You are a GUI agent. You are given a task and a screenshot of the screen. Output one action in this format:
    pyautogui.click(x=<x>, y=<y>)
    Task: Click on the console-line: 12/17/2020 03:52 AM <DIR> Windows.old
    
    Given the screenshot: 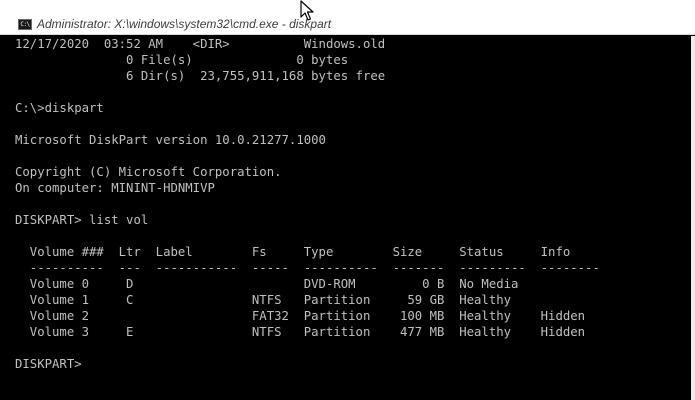 What is the action you would take?
    pyautogui.click(x=200, y=44)
    